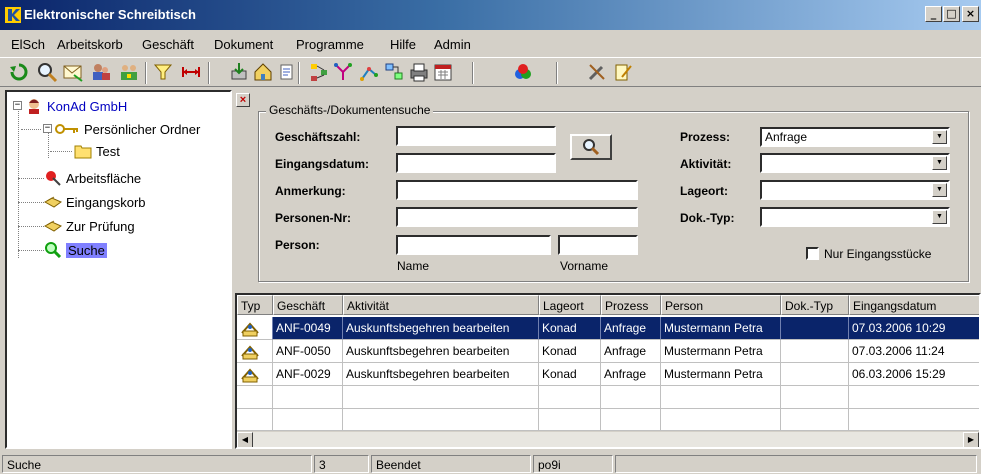 The height and width of the screenshot is (474, 981). Describe the element at coordinates (721, 305) in the screenshot. I see `column-header-person: Person` at that location.